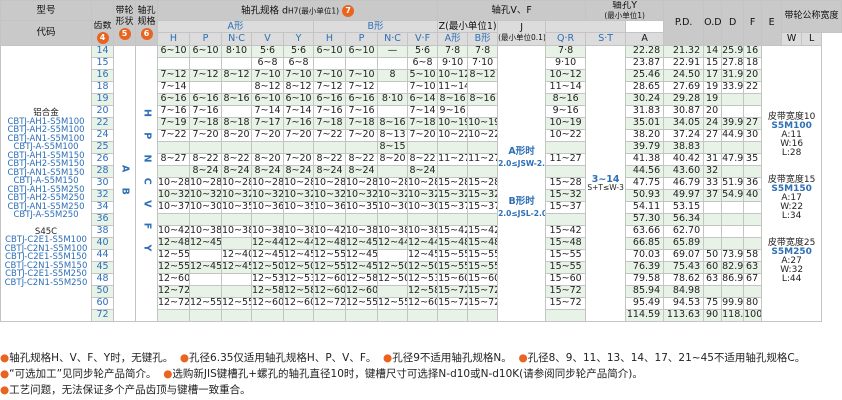 Image resolution: width=842 pixels, height=400 pixels. I want to click on bore-qr-cell: 9·10, so click(566, 63).